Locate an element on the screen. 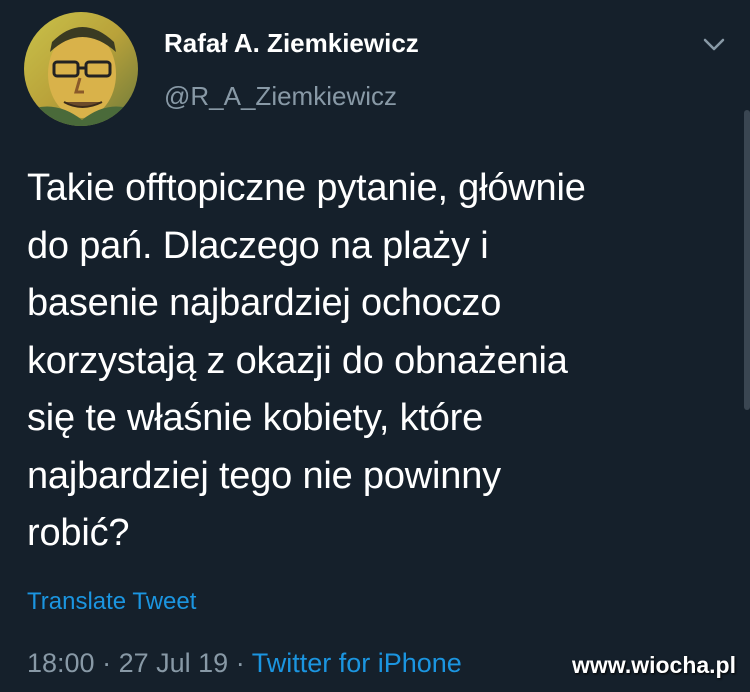 This screenshot has height=692, width=750. scrollbar is located at coordinates (747, 260).